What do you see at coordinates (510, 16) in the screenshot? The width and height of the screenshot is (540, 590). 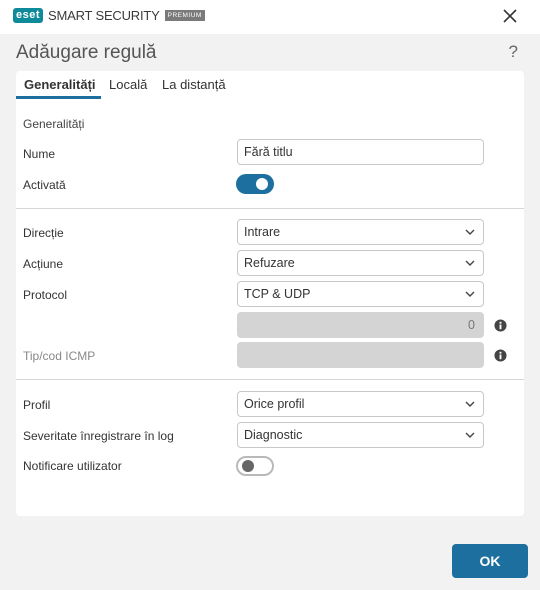 I see `close-icon` at bounding box center [510, 16].